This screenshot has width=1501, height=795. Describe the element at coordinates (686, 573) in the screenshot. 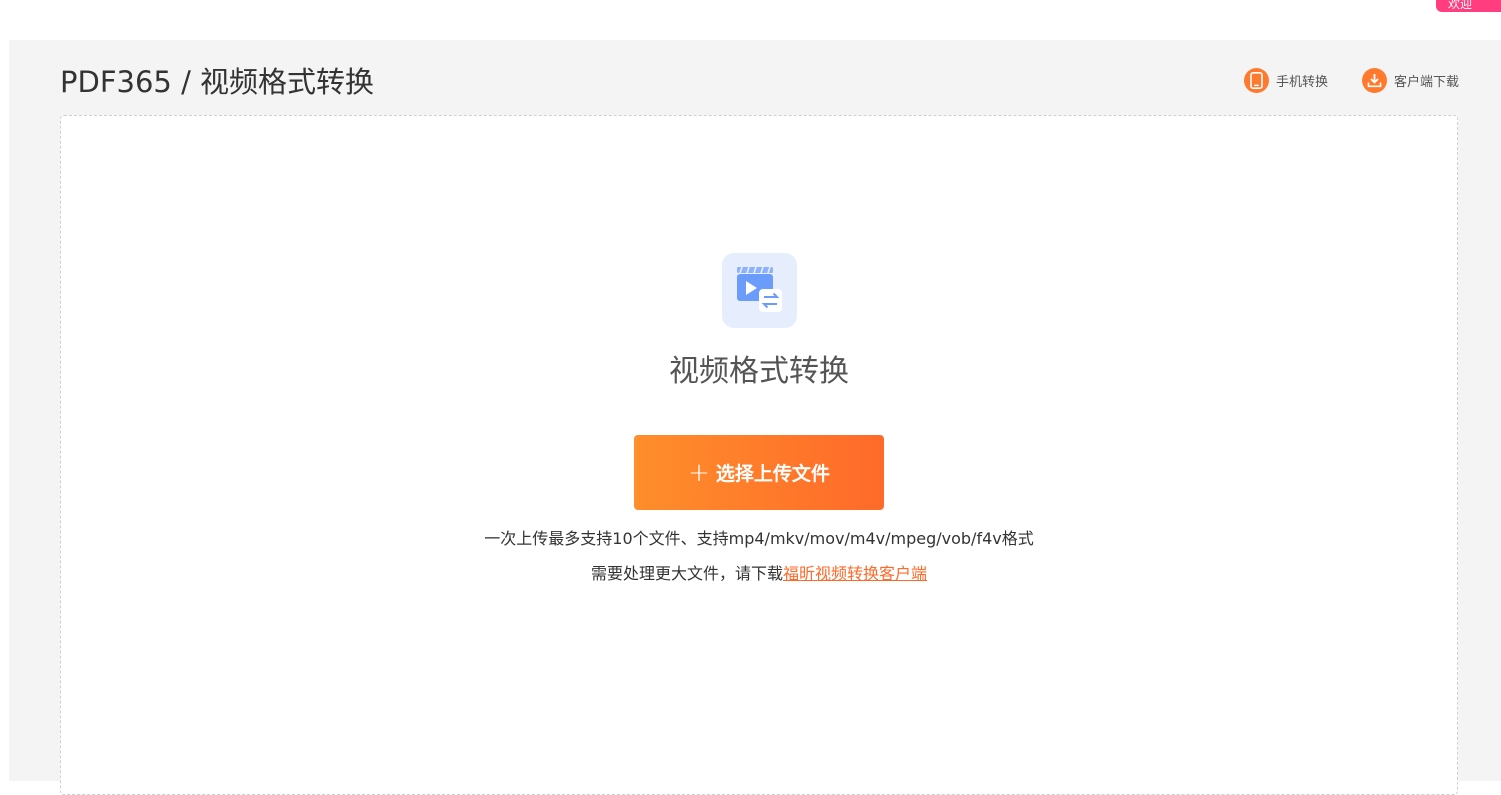

I see `large-file-prefix: 需要处理更大文件，请下载` at that location.